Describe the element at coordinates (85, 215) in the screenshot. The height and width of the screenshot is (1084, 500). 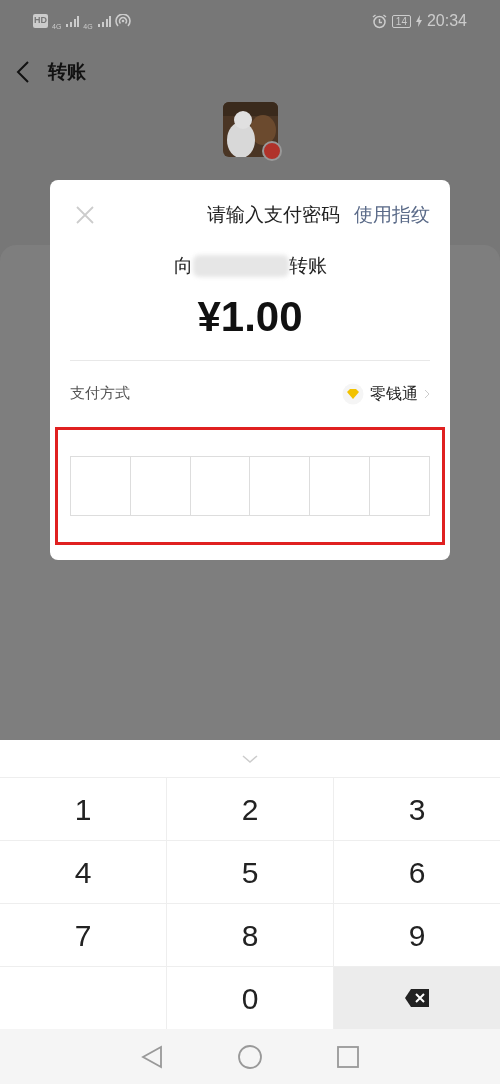
I see `close-icon` at that location.